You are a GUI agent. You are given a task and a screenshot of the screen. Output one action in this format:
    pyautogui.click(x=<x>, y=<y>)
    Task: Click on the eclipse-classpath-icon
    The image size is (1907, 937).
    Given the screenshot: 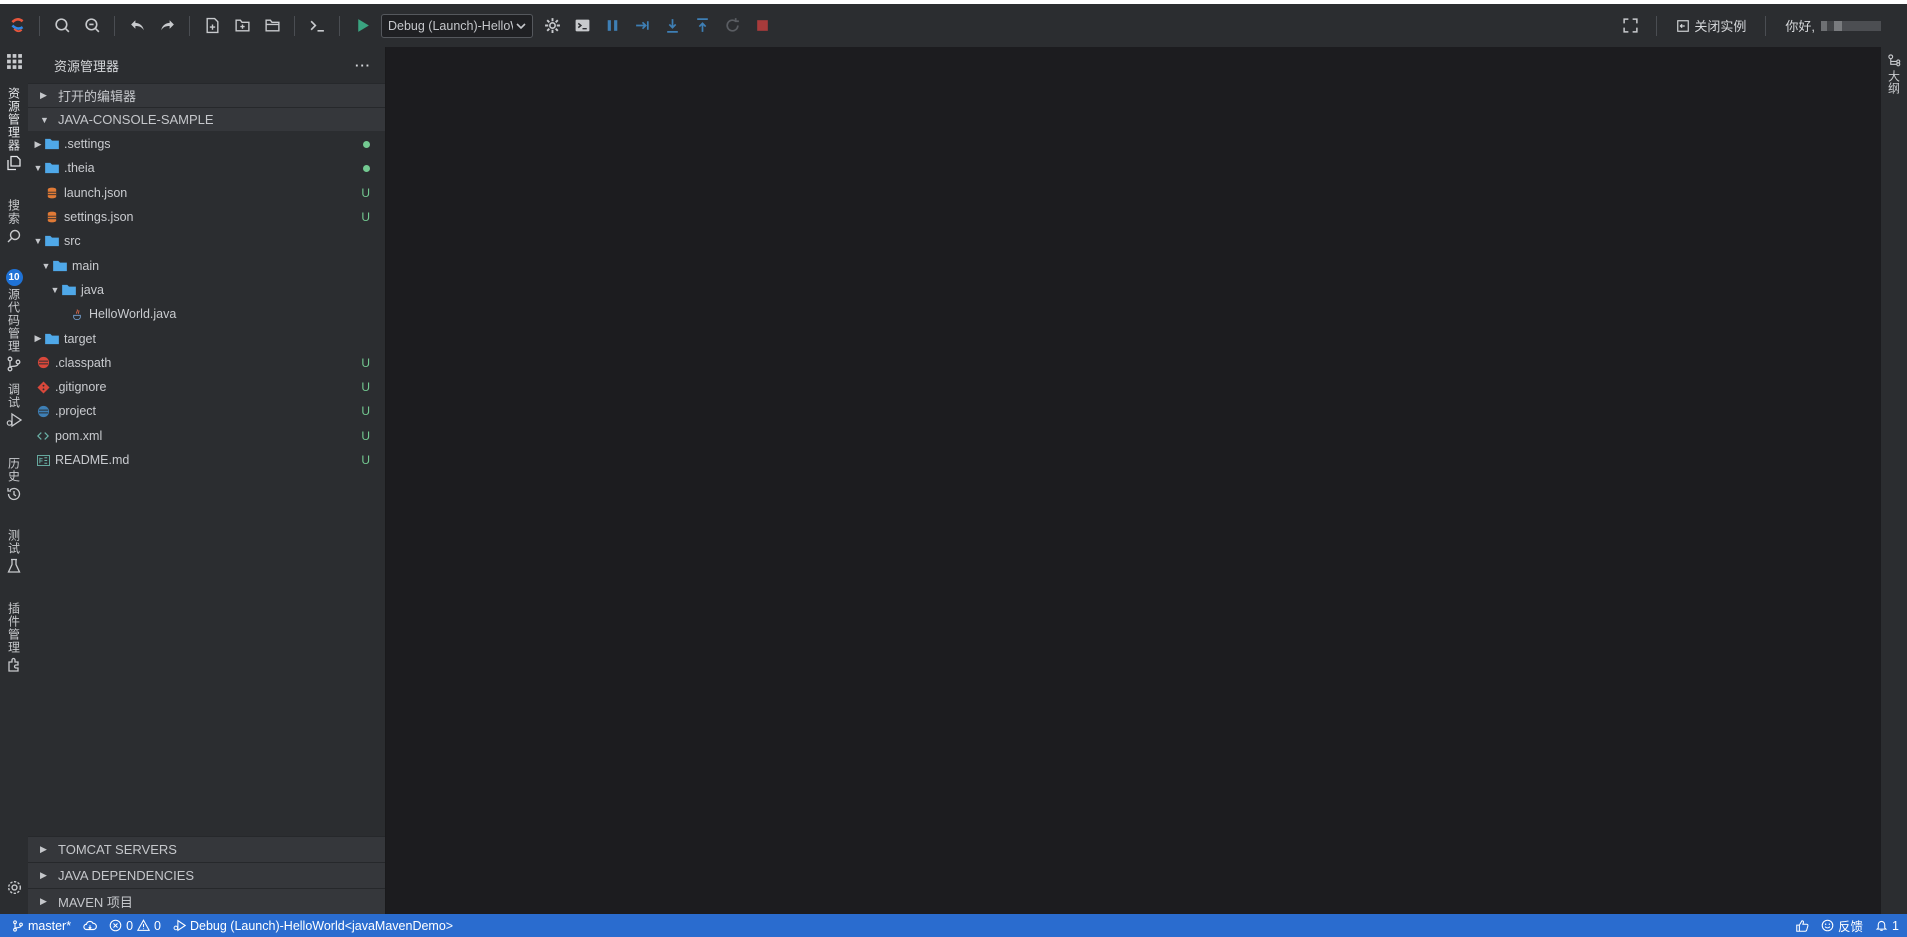 What is the action you would take?
    pyautogui.click(x=43, y=363)
    